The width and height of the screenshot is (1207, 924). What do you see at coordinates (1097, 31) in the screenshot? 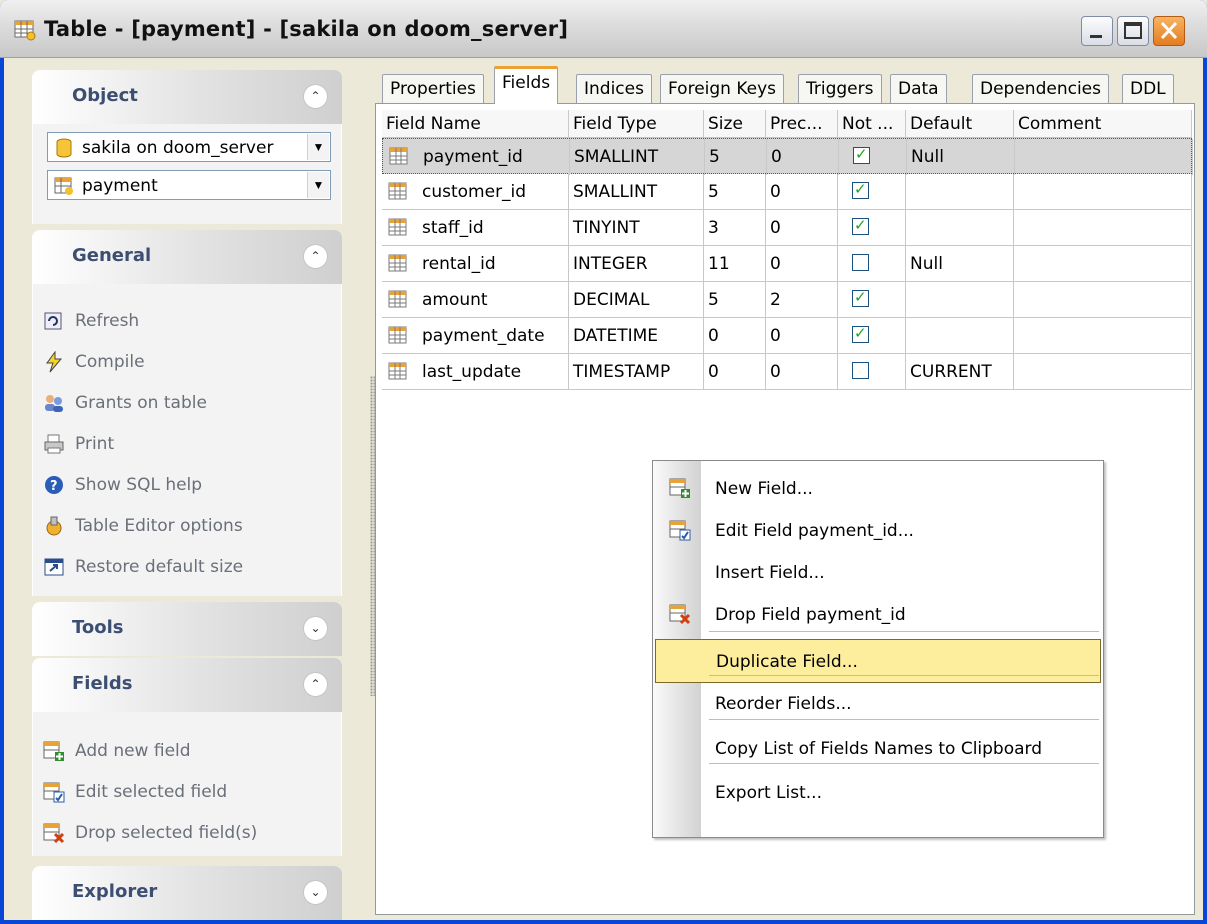
I see `minimize-button` at bounding box center [1097, 31].